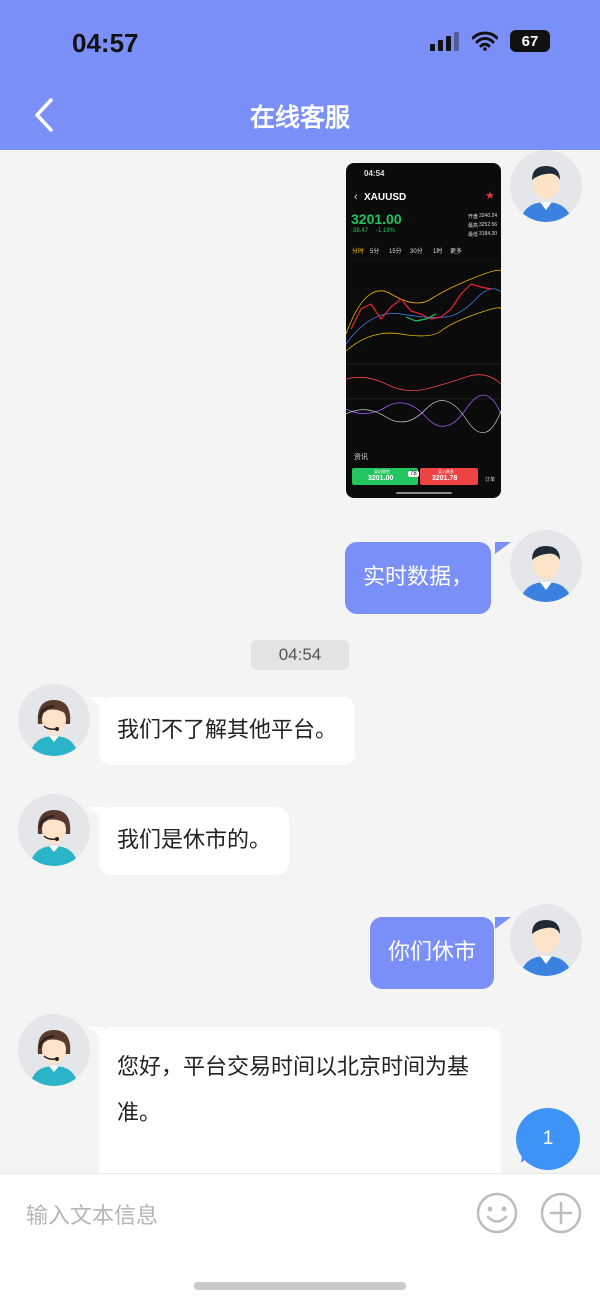 The image size is (600, 1301). I want to click on shot-symbol: XAUUSD, so click(385, 197).